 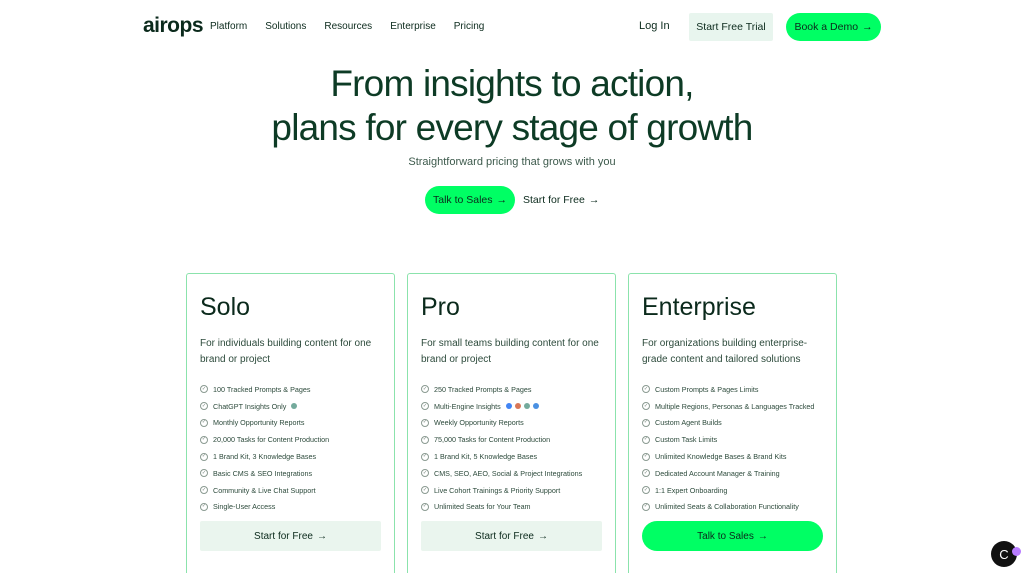 What do you see at coordinates (688, 423) in the screenshot?
I see `feature-text: Custom Agent Builds` at bounding box center [688, 423].